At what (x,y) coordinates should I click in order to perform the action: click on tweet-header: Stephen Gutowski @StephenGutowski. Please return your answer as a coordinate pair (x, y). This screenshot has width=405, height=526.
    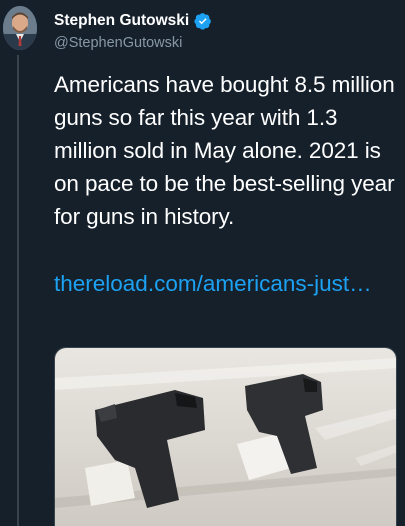
    Looking at the image, I should click on (133, 30).